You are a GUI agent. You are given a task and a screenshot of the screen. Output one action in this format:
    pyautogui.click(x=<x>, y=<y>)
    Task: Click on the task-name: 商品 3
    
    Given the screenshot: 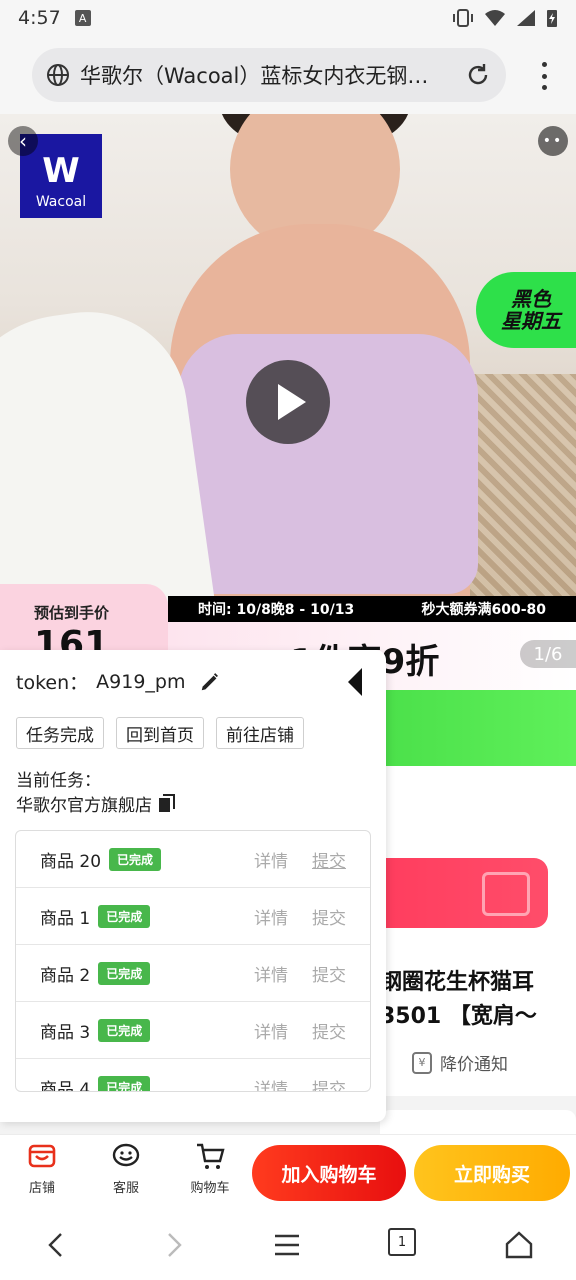 What is the action you would take?
    pyautogui.click(x=65, y=1032)
    